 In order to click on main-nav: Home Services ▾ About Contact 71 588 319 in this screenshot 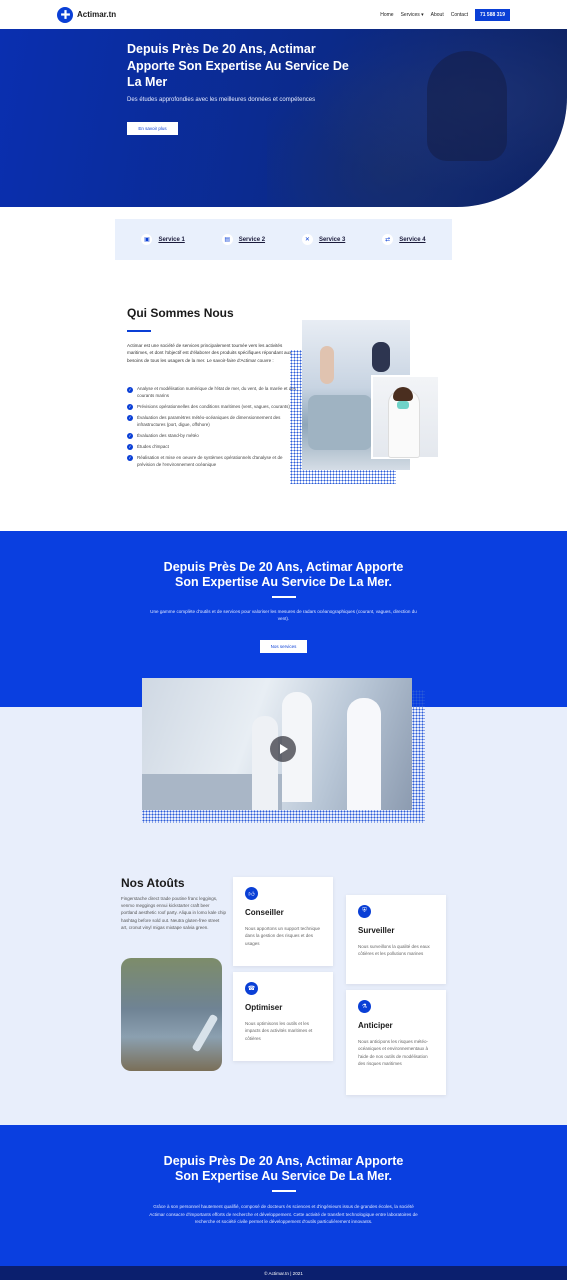, I will do `click(445, 14)`.